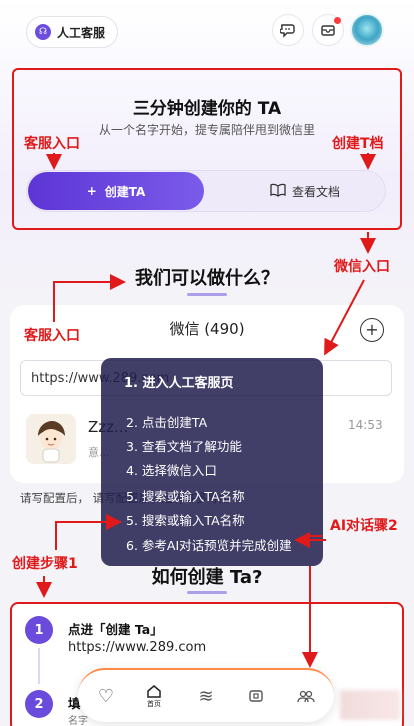  What do you see at coordinates (364, 526) in the screenshot?
I see `annotation-ai-dialog: AI对话骤2` at bounding box center [364, 526].